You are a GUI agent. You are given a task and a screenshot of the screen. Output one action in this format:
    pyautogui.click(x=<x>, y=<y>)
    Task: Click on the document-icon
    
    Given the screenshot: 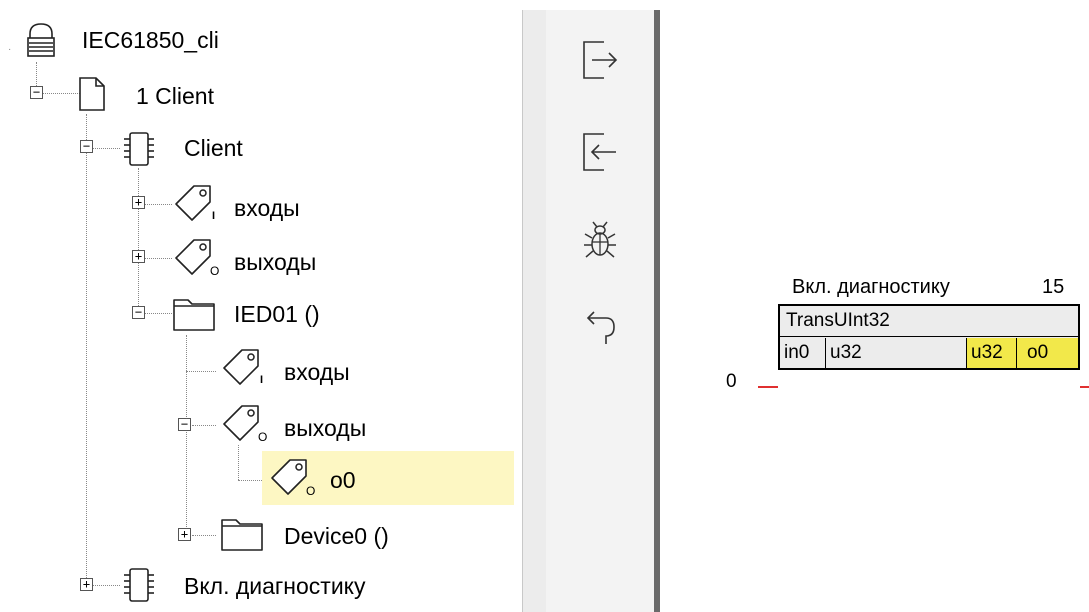 What is the action you would take?
    pyautogui.click(x=92, y=96)
    